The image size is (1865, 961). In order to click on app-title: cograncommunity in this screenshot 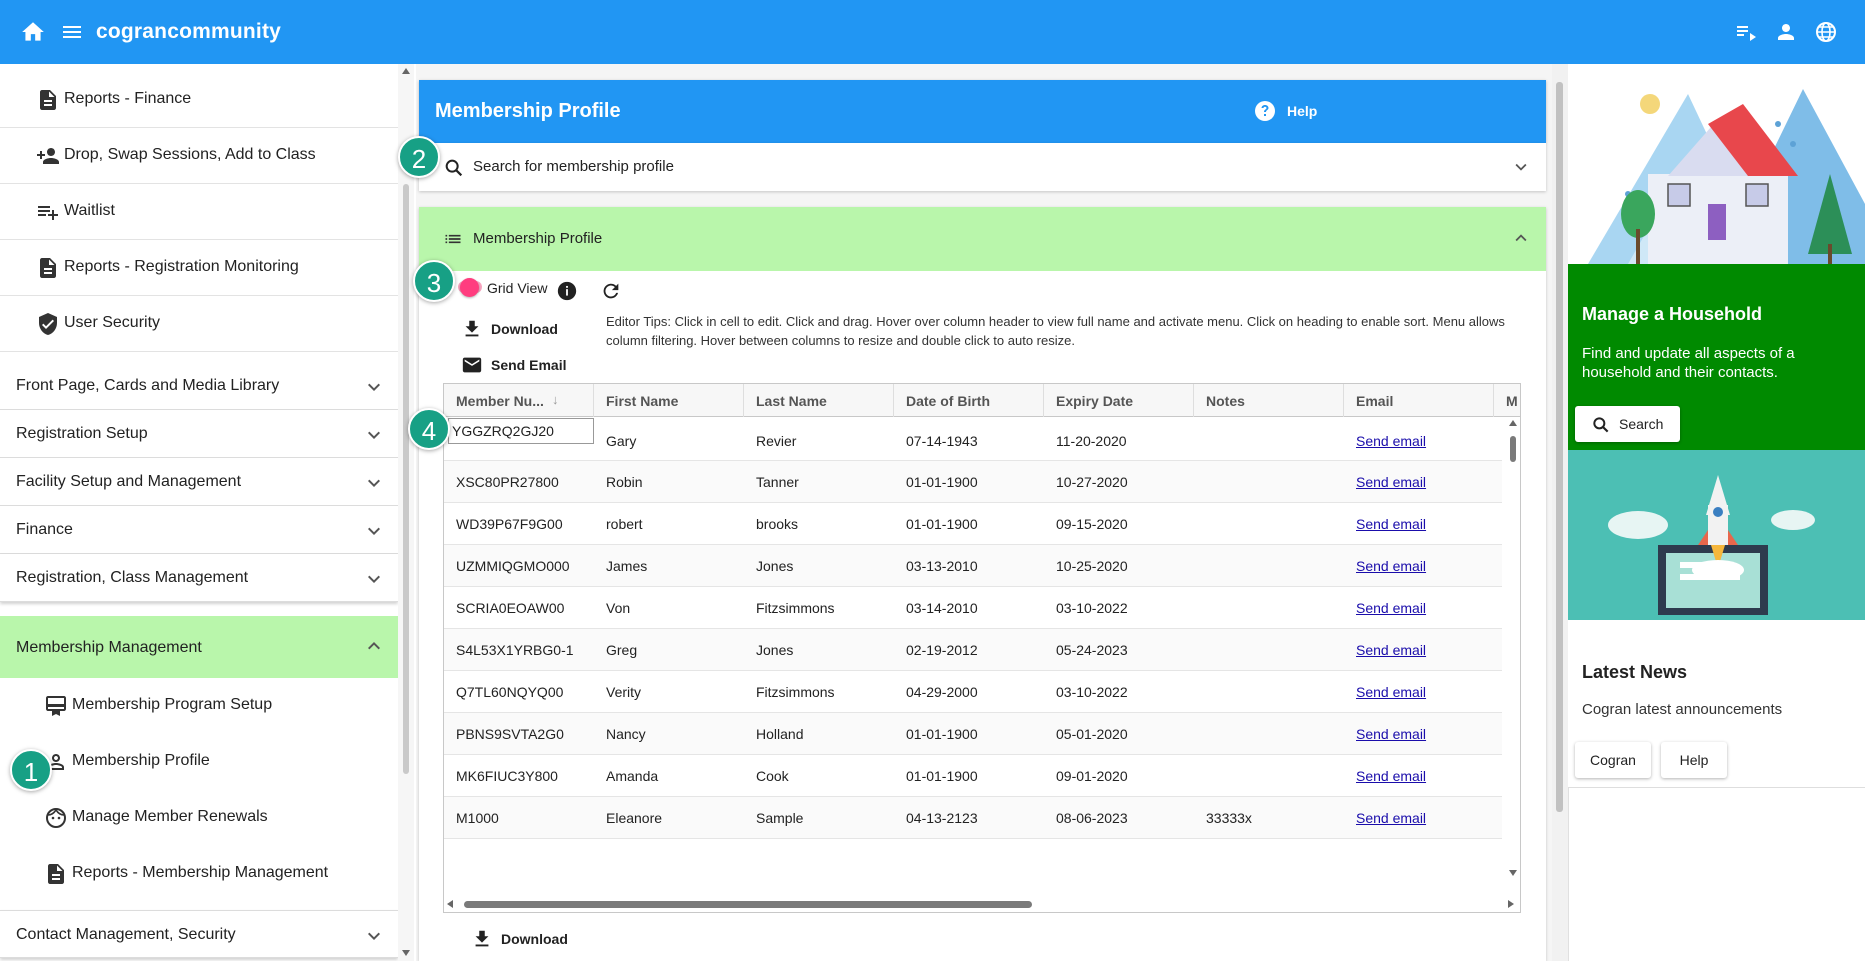, I will do `click(188, 32)`.